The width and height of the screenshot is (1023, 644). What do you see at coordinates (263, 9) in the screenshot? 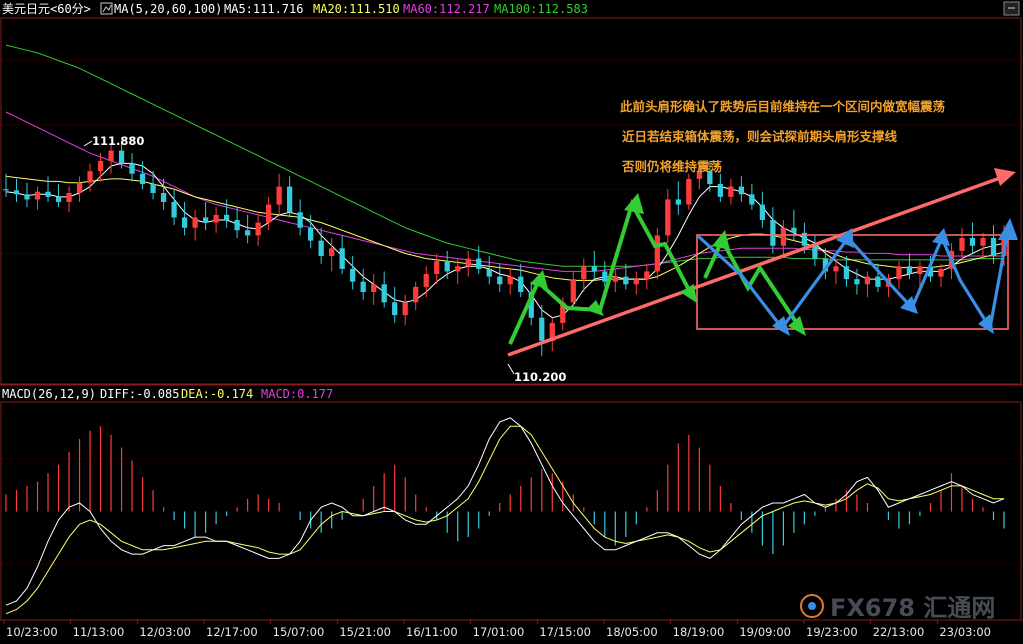
I see `ma5-label: MA5:111.716` at bounding box center [263, 9].